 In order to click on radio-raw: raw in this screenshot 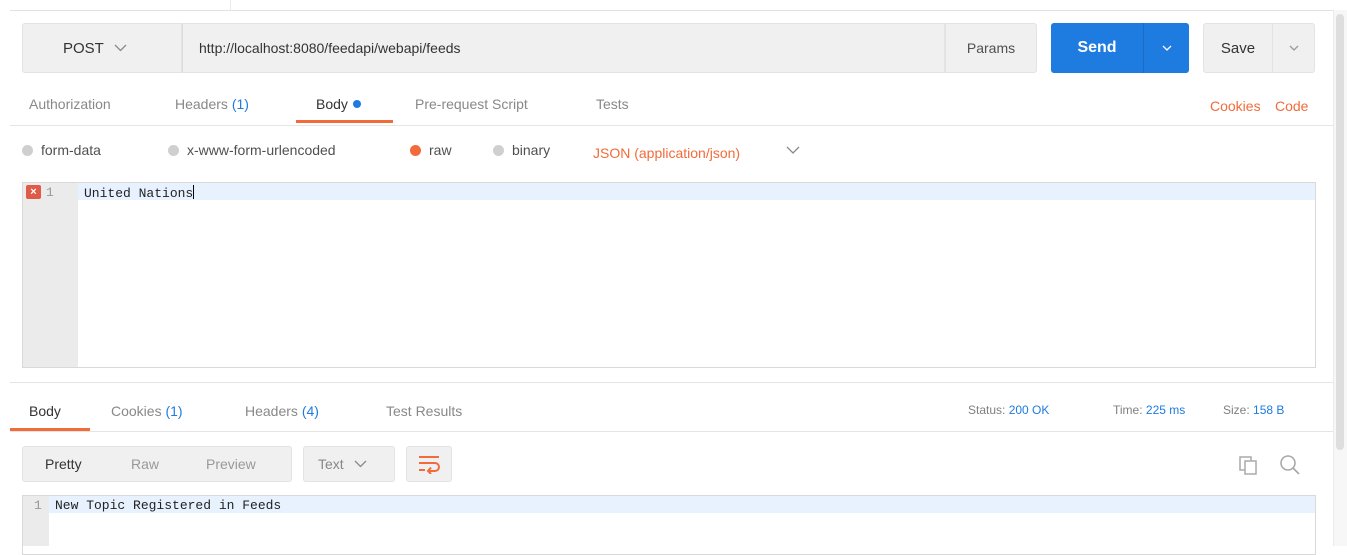, I will do `click(431, 150)`.